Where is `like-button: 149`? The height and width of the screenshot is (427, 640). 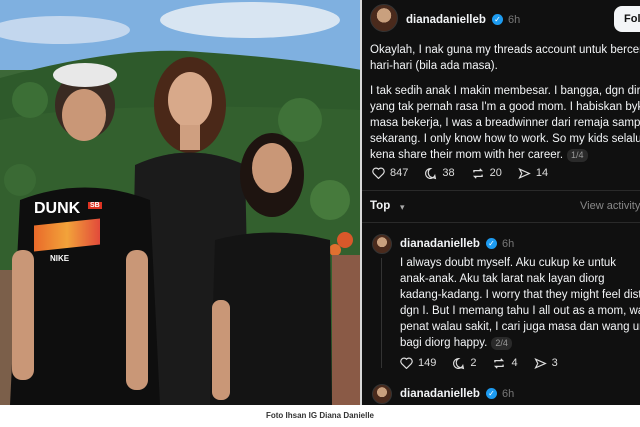 like-button: 149 is located at coordinates (418, 363).